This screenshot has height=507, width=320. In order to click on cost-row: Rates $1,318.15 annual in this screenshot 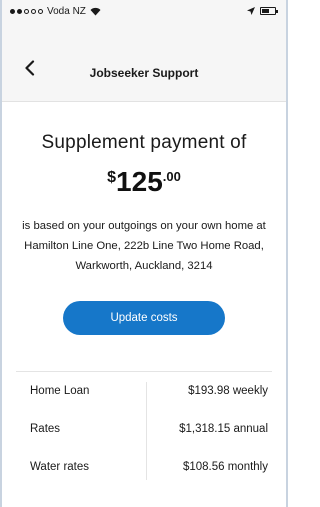, I will do `click(144, 429)`.